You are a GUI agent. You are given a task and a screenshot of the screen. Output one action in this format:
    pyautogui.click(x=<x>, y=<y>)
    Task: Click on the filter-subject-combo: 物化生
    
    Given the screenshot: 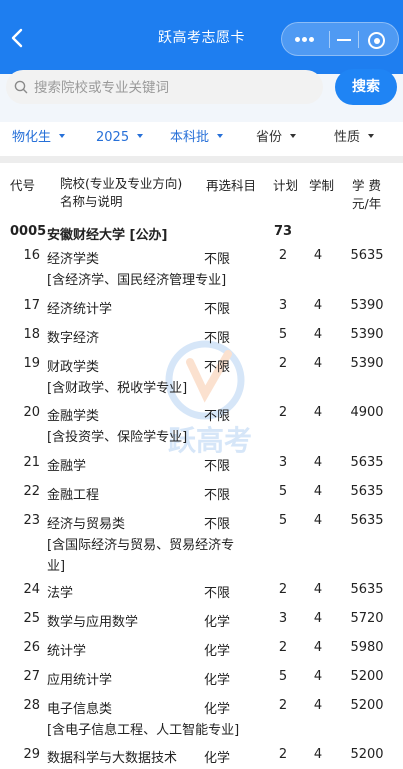 What is the action you would take?
    pyautogui.click(x=39, y=139)
    